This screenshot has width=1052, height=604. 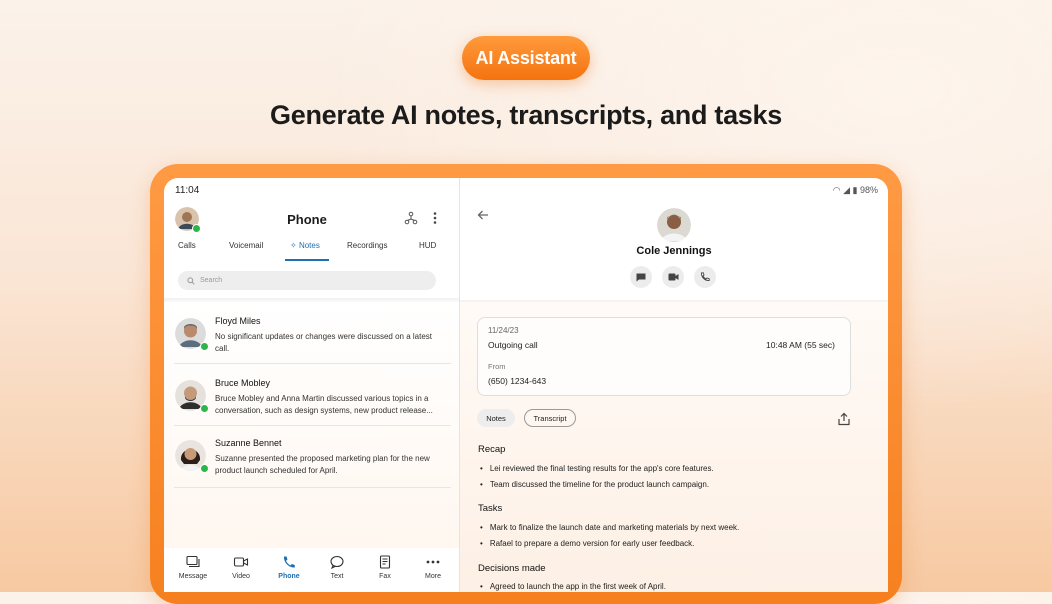 I want to click on nav-more: More, so click(x=433, y=564).